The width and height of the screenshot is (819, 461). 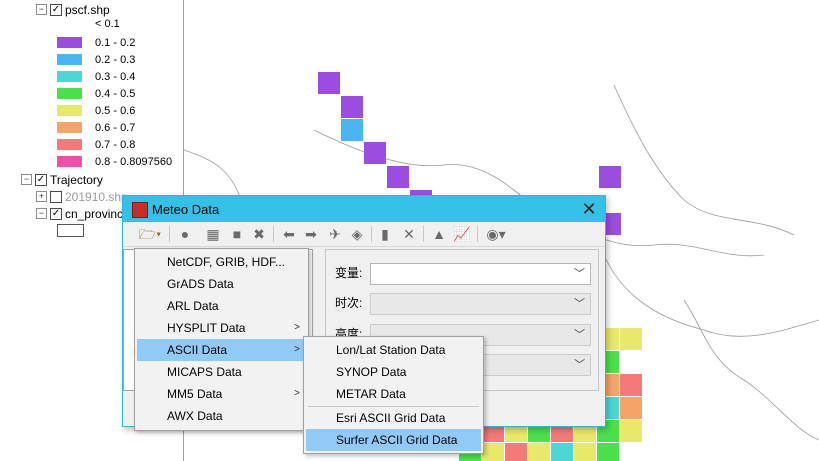 I want to click on open-folder-icon: 🗁▾, so click(x=150, y=234).